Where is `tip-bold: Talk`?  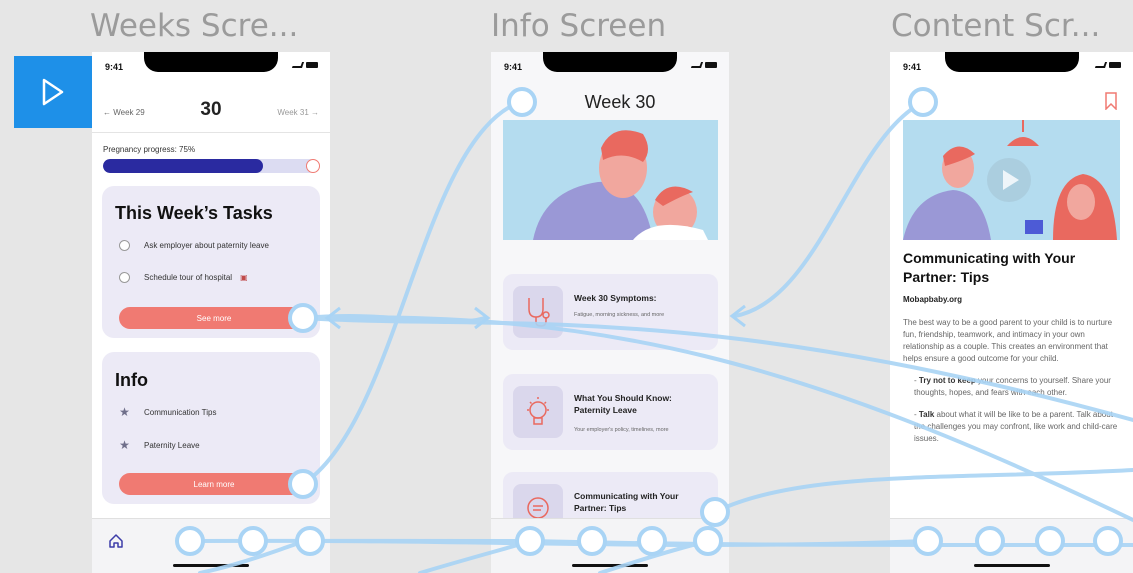 tip-bold: Talk is located at coordinates (926, 414).